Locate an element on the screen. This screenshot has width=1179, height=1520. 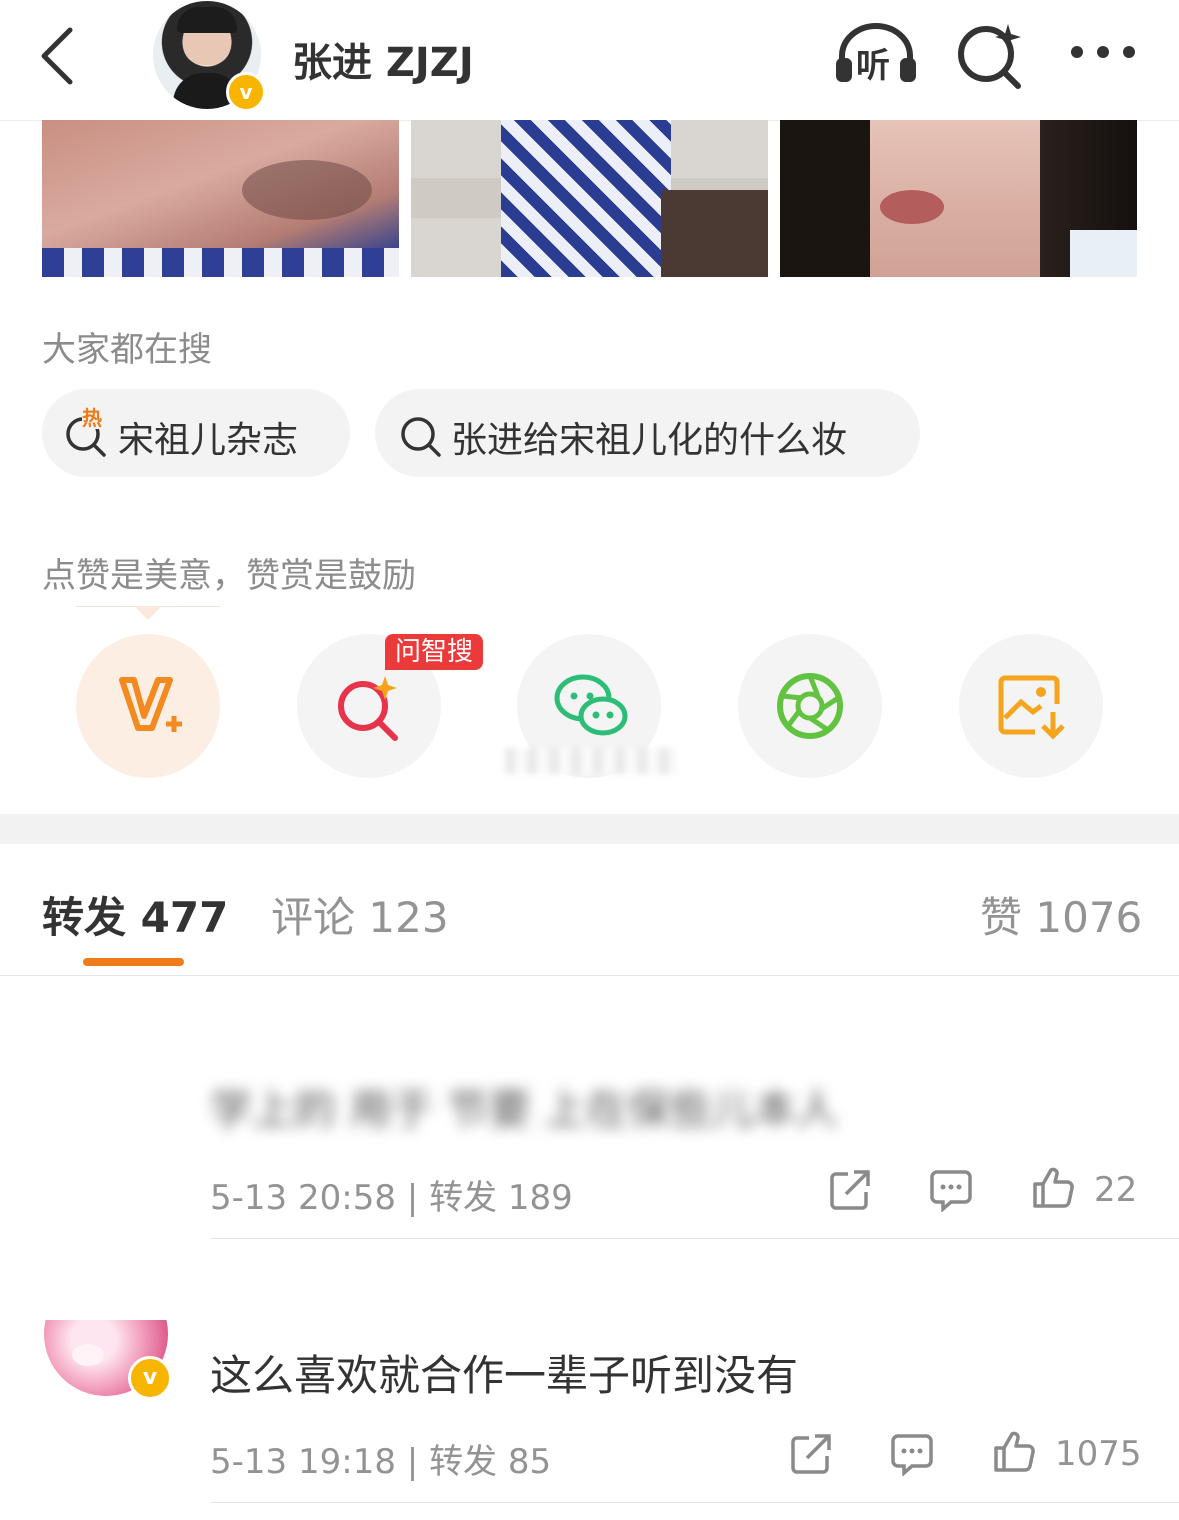
tab-likes: 赞 1076 is located at coordinates (1061, 914).